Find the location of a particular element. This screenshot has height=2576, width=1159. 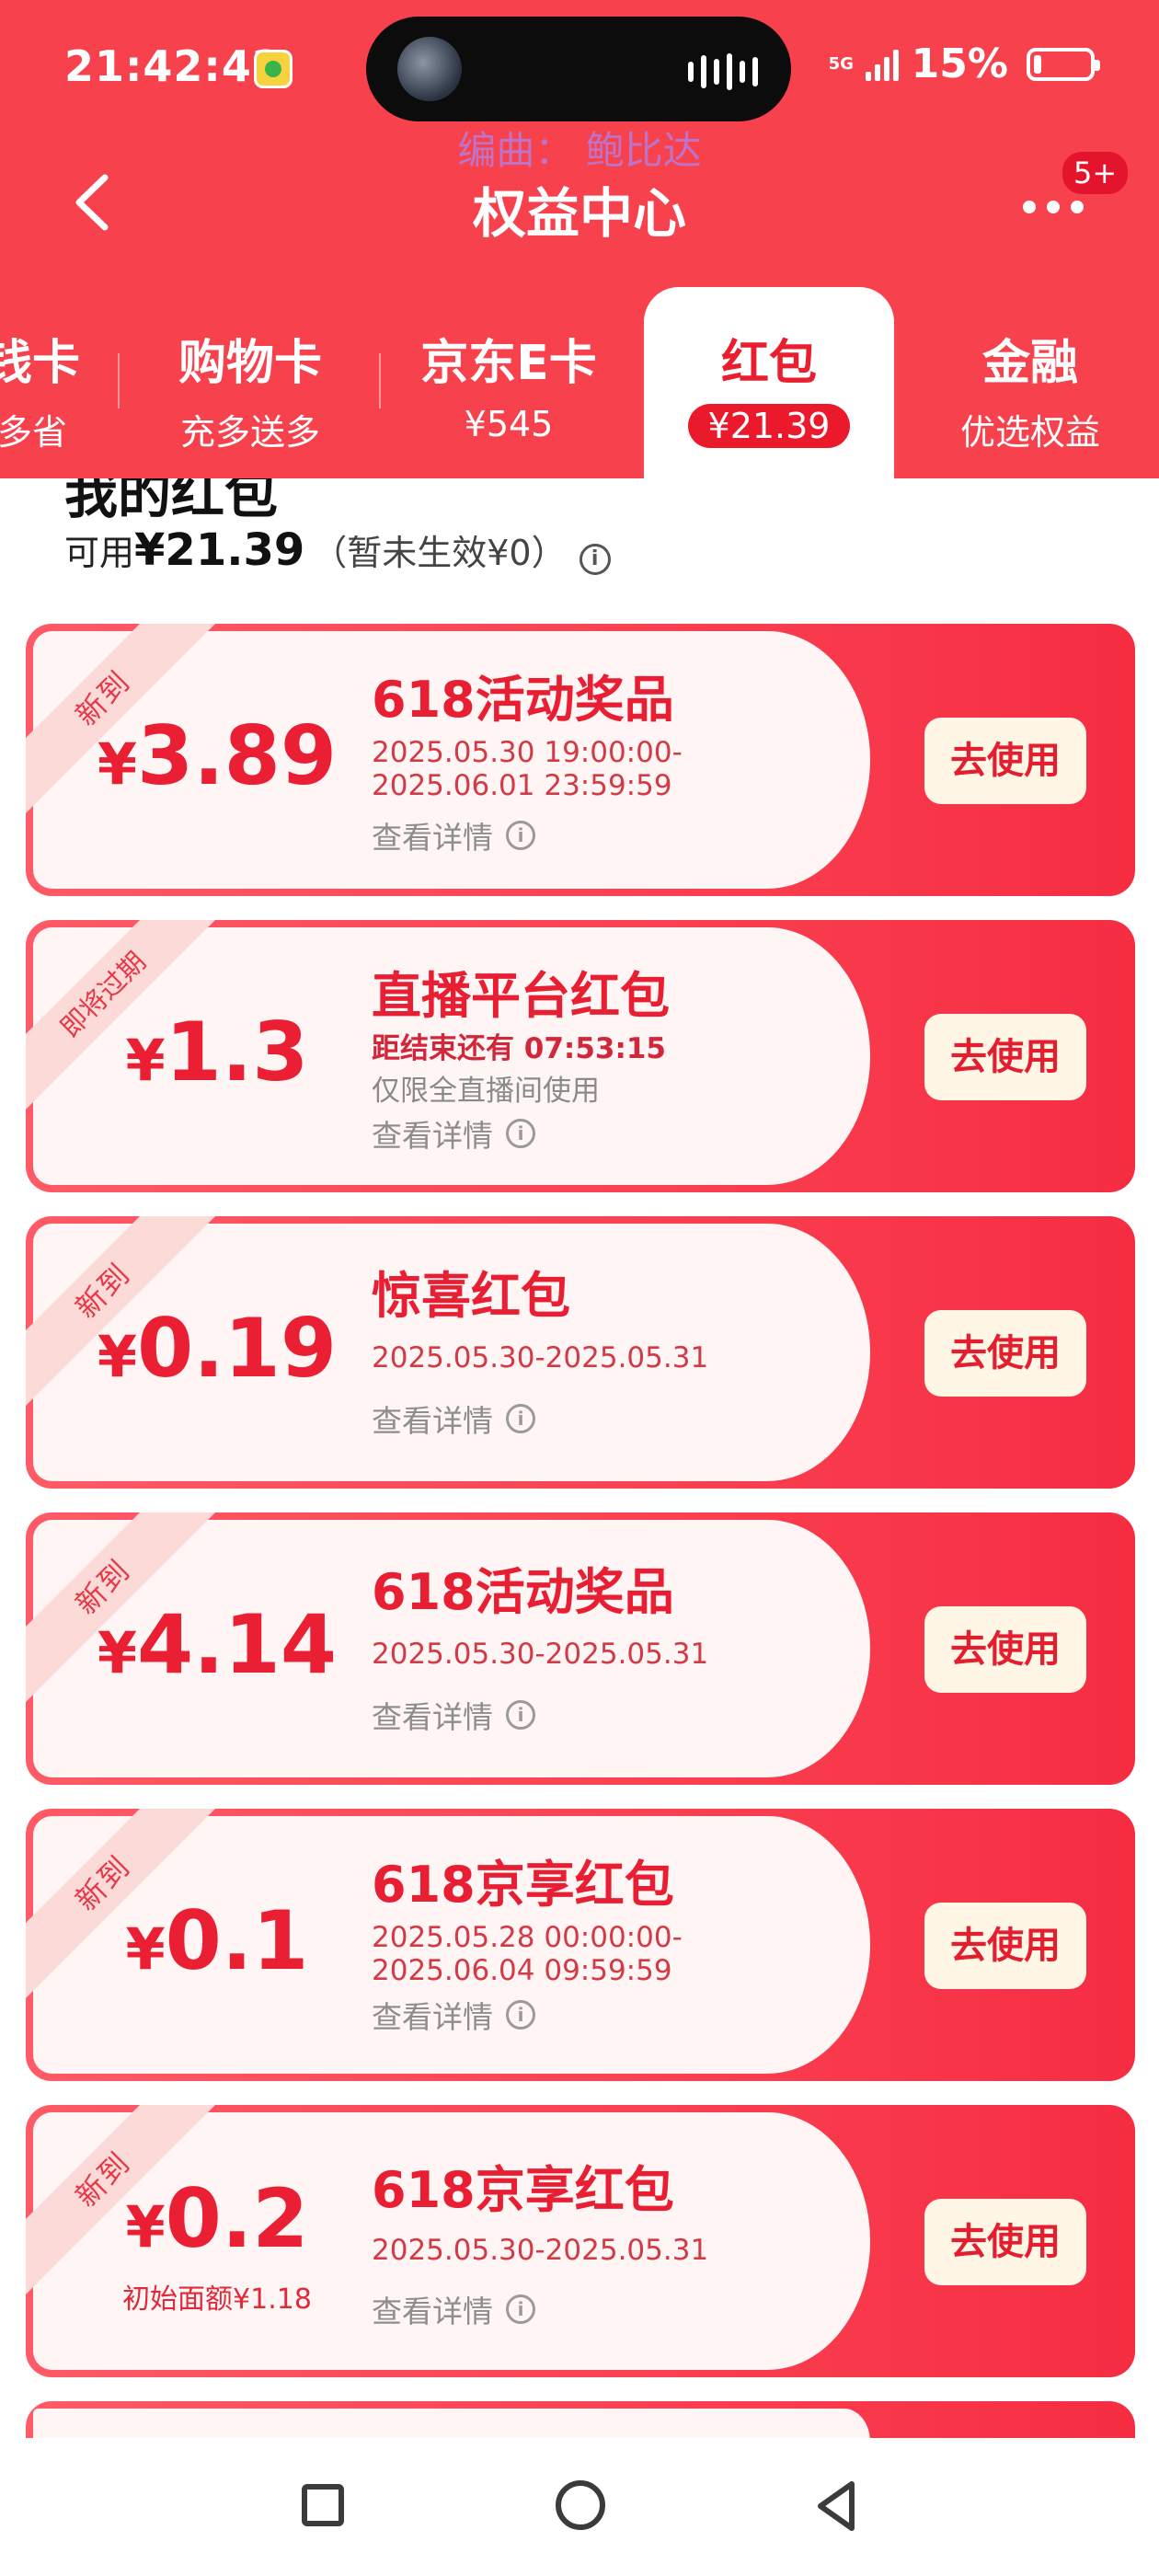

notification-badge: 5+ is located at coordinates (1095, 173).